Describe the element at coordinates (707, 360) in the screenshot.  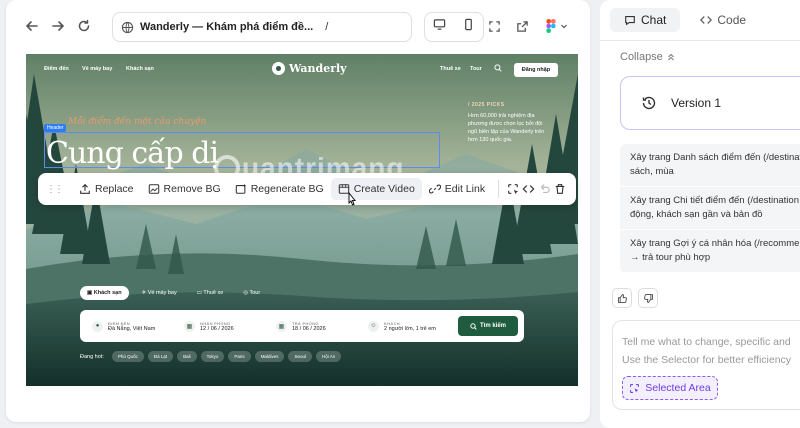
I see `chat-input-placeholder-line2: Use the Selector for better efficiency` at that location.